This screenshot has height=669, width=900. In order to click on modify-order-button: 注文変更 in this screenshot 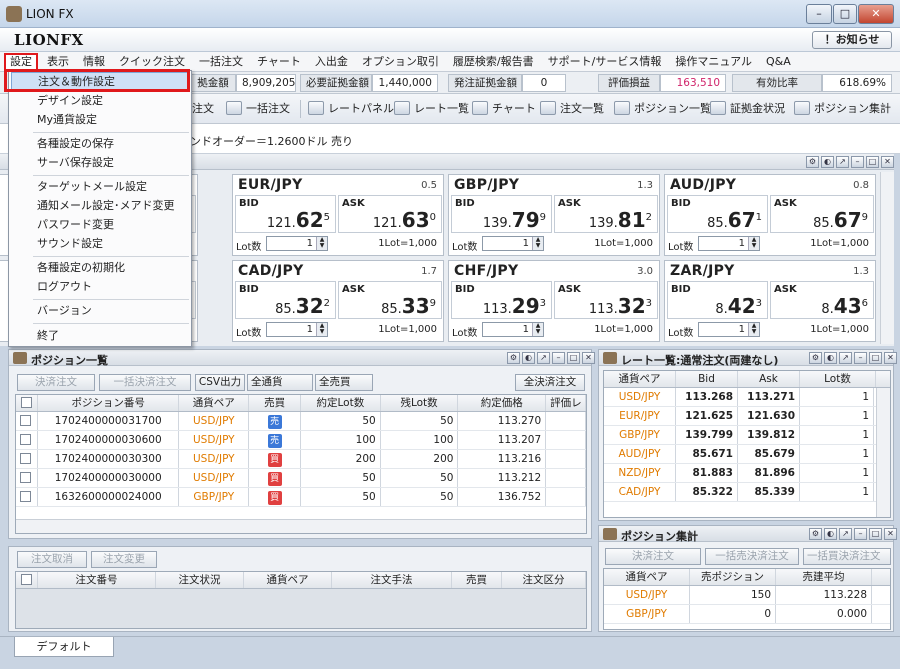, I will do `click(124, 559)`.